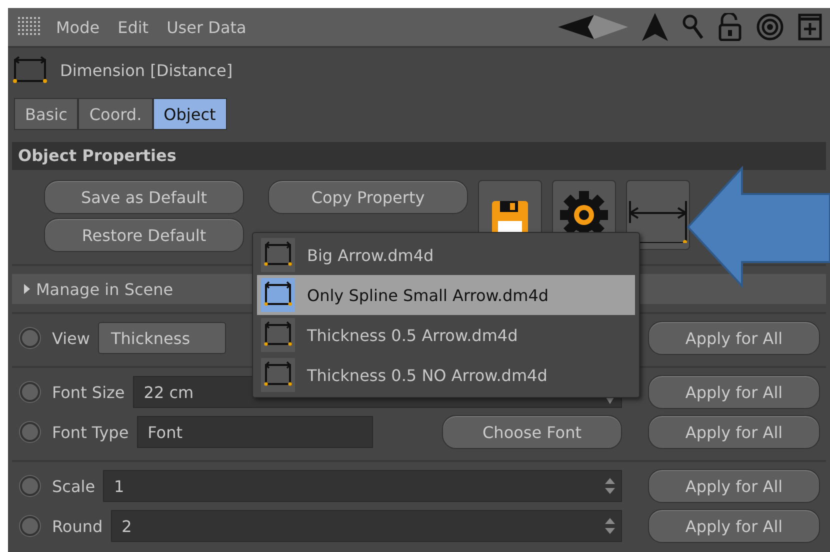 The width and height of the screenshot is (830, 552). Describe the element at coordinates (71, 338) in the screenshot. I see `field-label: View` at that location.